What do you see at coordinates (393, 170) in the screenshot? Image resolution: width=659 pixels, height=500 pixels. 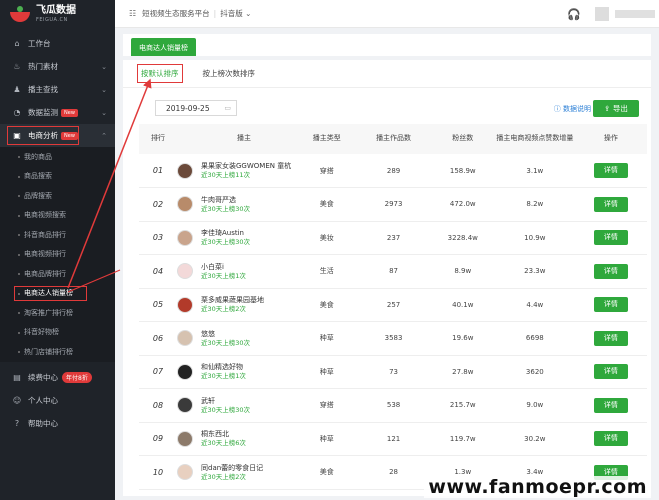 I see `works-cell: 289` at bounding box center [393, 170].